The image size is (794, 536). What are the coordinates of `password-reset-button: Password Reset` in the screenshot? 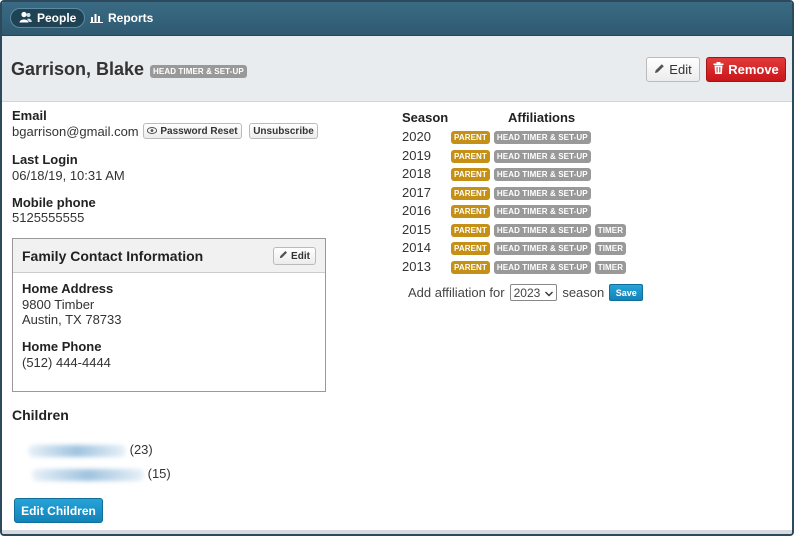 It's located at (192, 131).